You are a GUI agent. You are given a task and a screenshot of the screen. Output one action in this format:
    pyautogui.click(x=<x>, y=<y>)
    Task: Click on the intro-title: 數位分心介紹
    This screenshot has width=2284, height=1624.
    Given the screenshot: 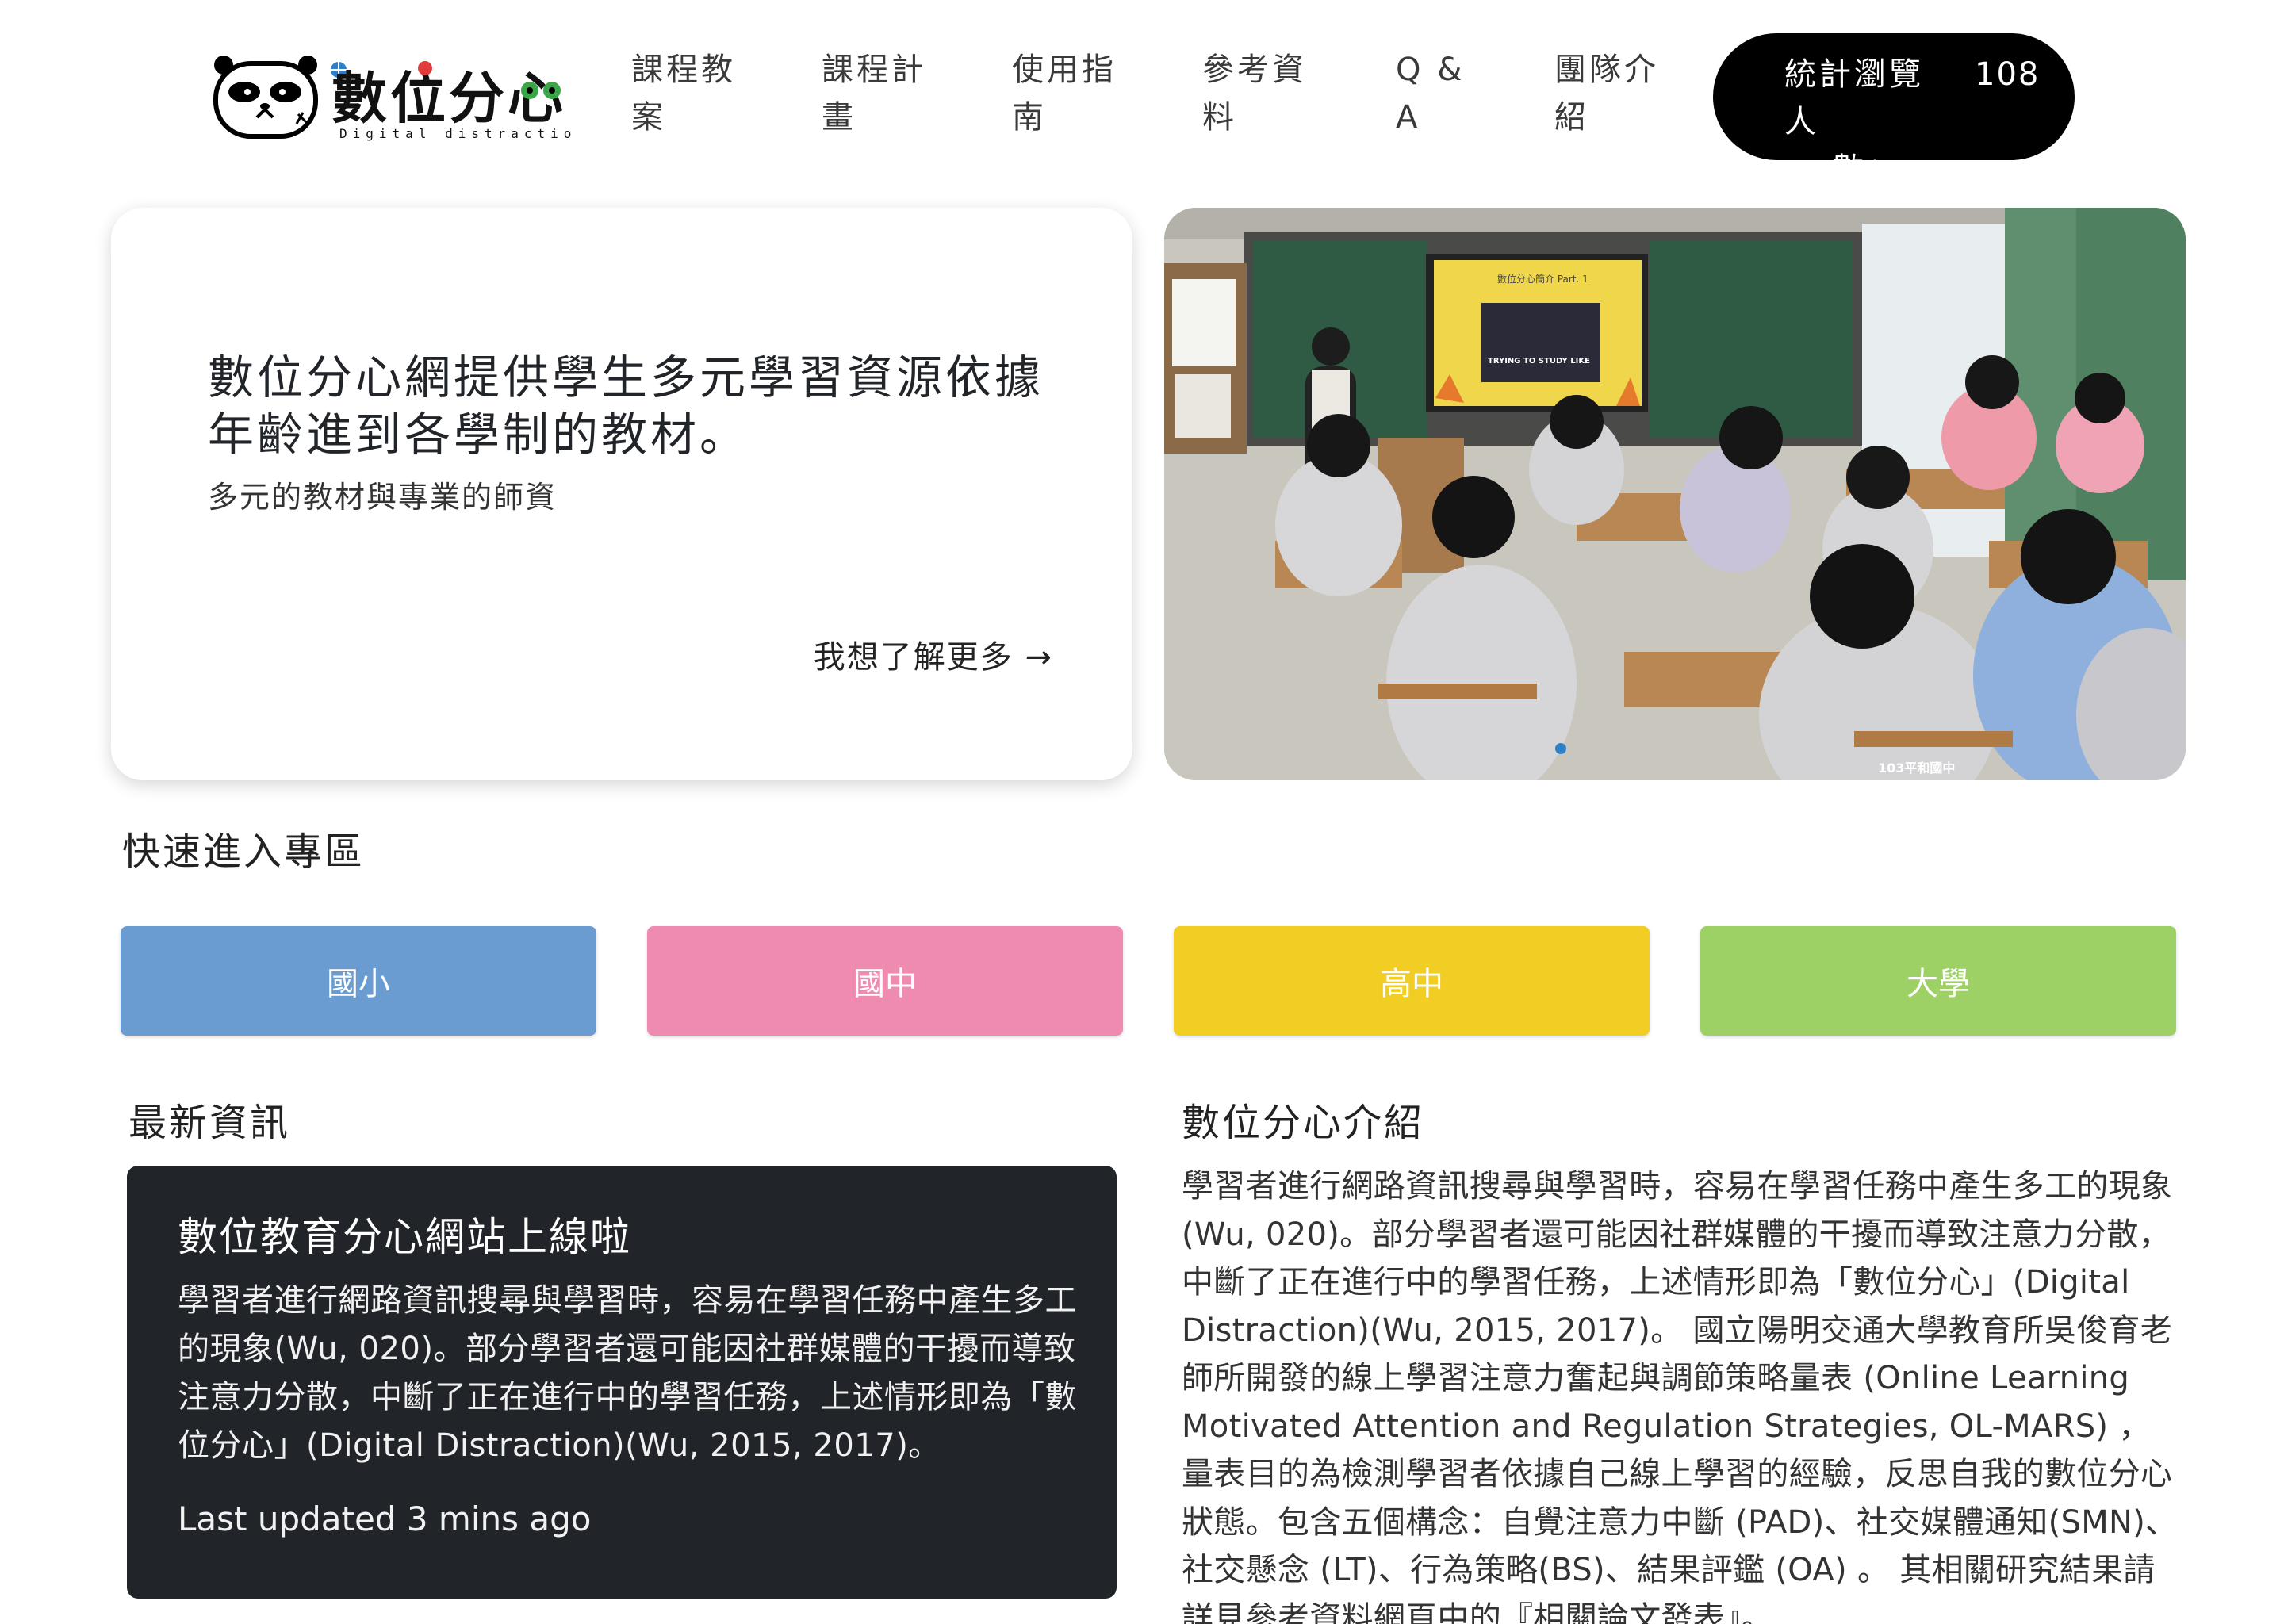 What is the action you would take?
    pyautogui.click(x=1303, y=1123)
    